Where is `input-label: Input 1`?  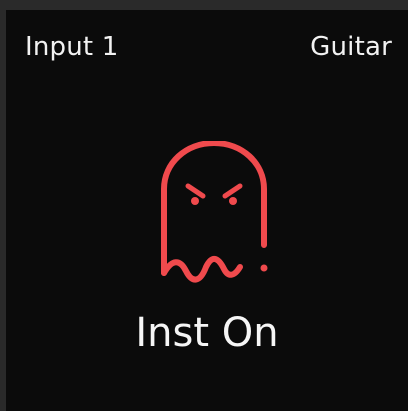
input-label: Input 1 is located at coordinates (72, 47).